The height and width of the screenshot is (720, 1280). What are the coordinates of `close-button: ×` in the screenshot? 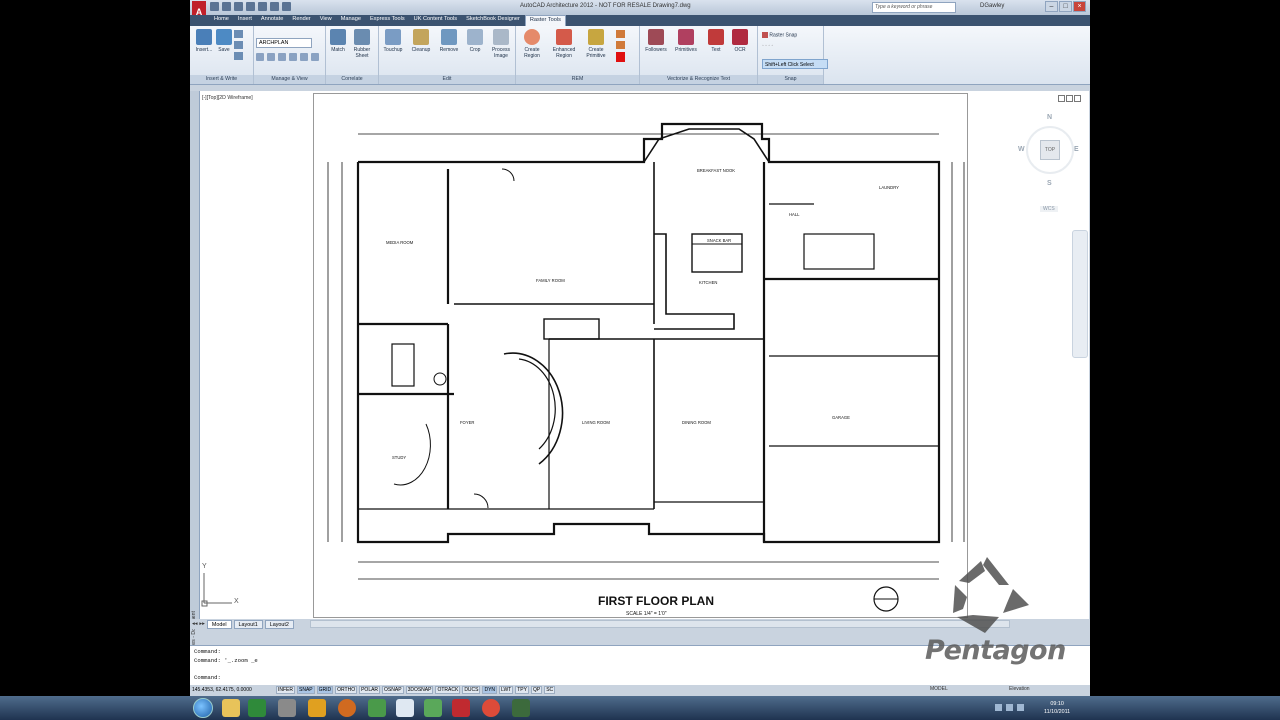 It's located at (1079, 6).